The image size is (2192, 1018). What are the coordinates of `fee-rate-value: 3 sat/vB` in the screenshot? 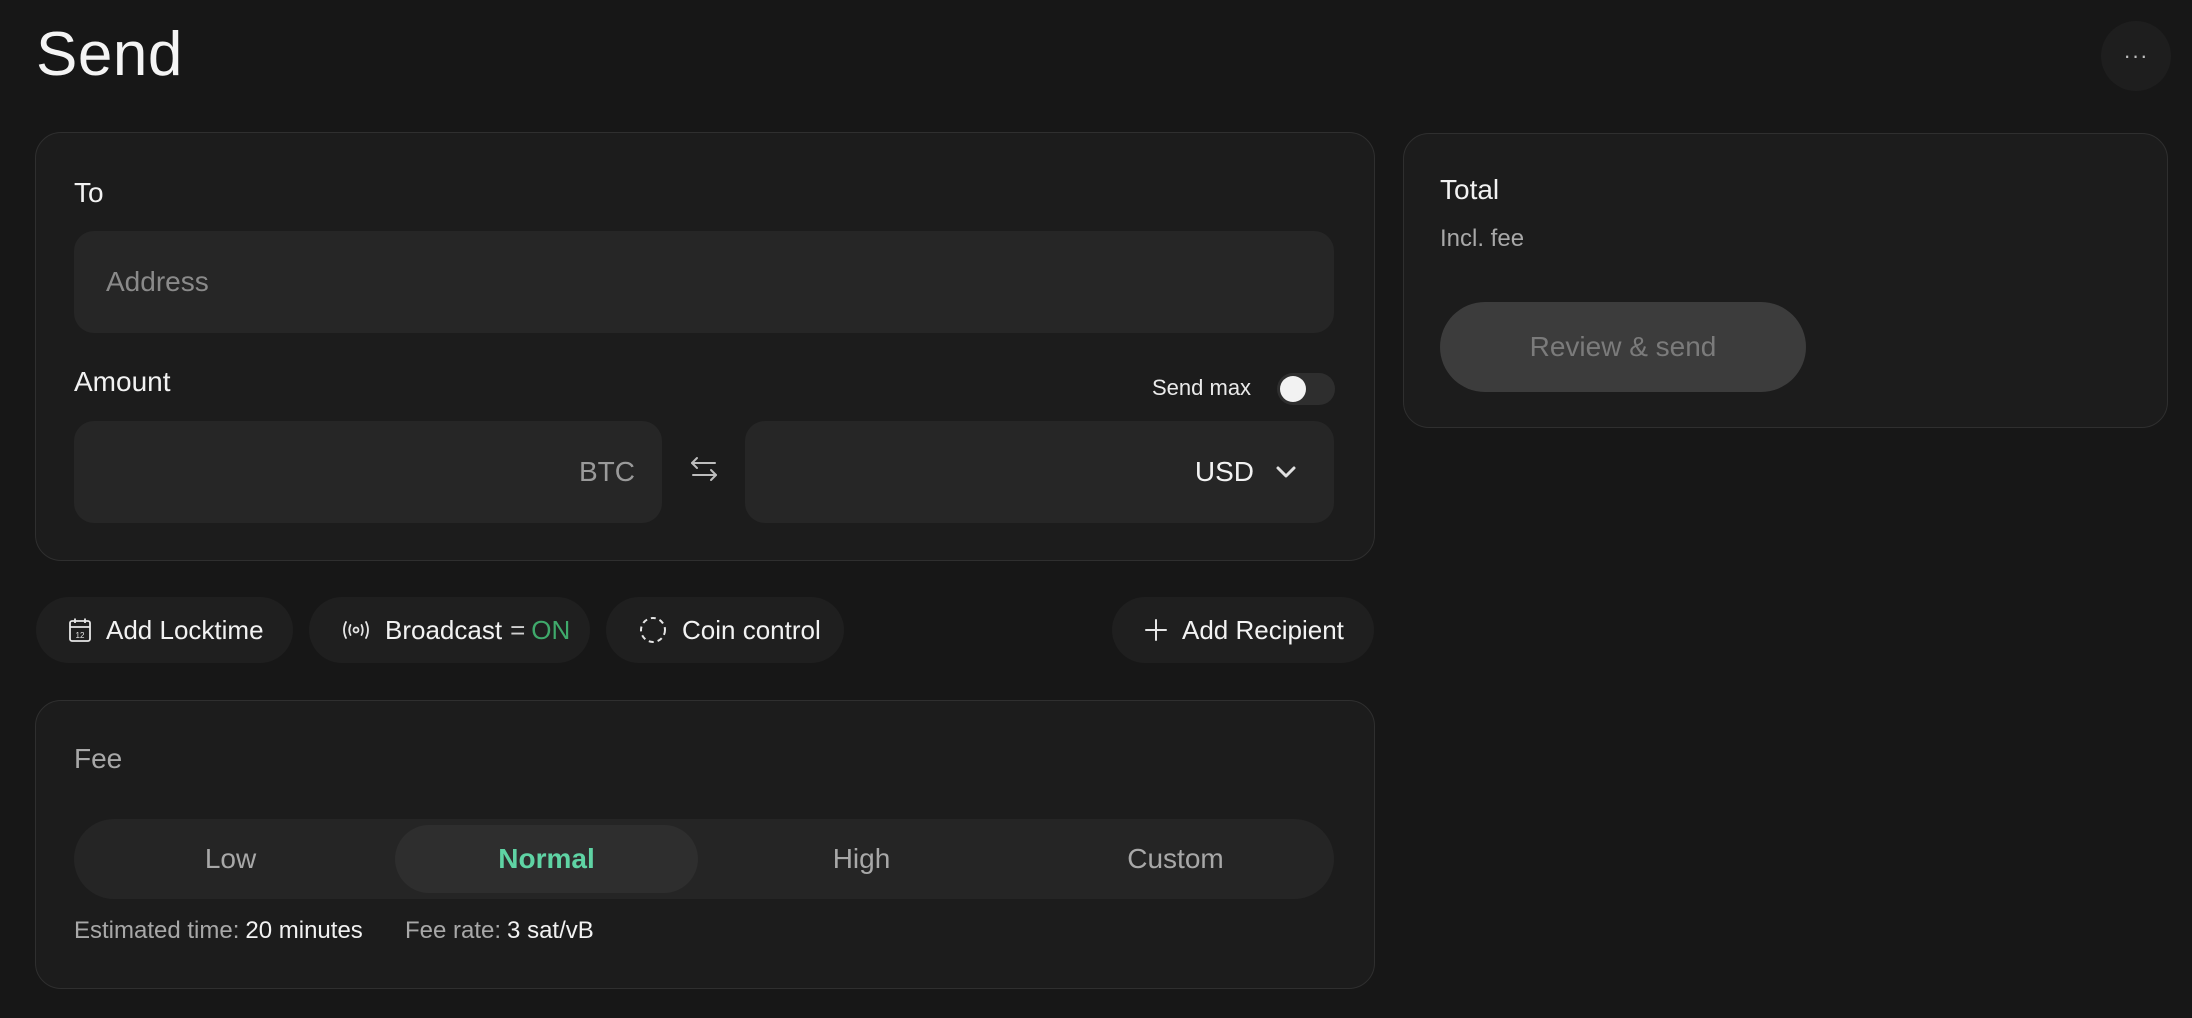 It's located at (550, 930).